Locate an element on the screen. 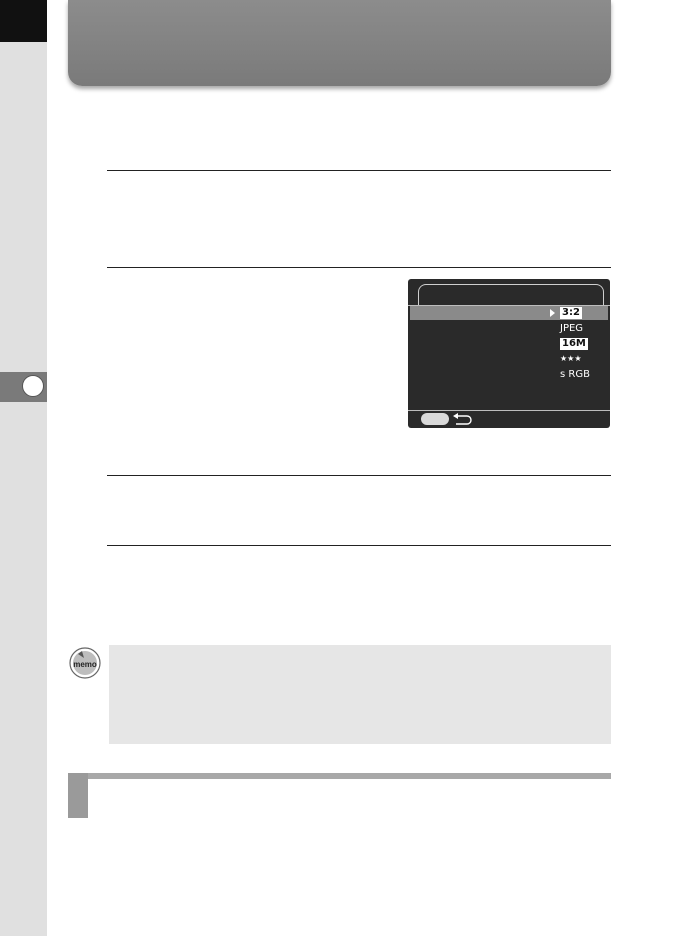 Image resolution: width=680 pixels, height=936 pixels. section-heading-bar is located at coordinates (339, 795).